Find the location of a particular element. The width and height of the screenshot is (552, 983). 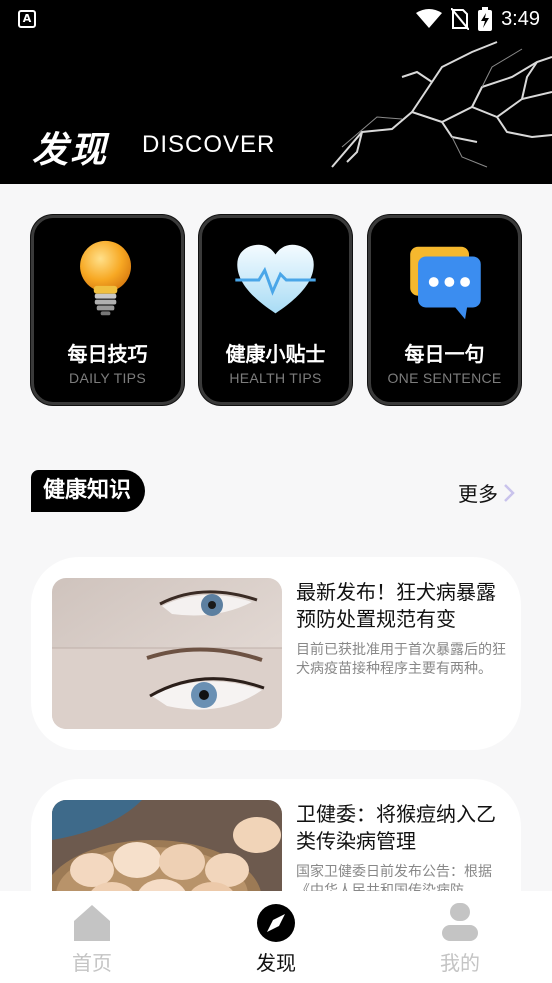

nav-profile: 我的 is located at coordinates (460, 937).